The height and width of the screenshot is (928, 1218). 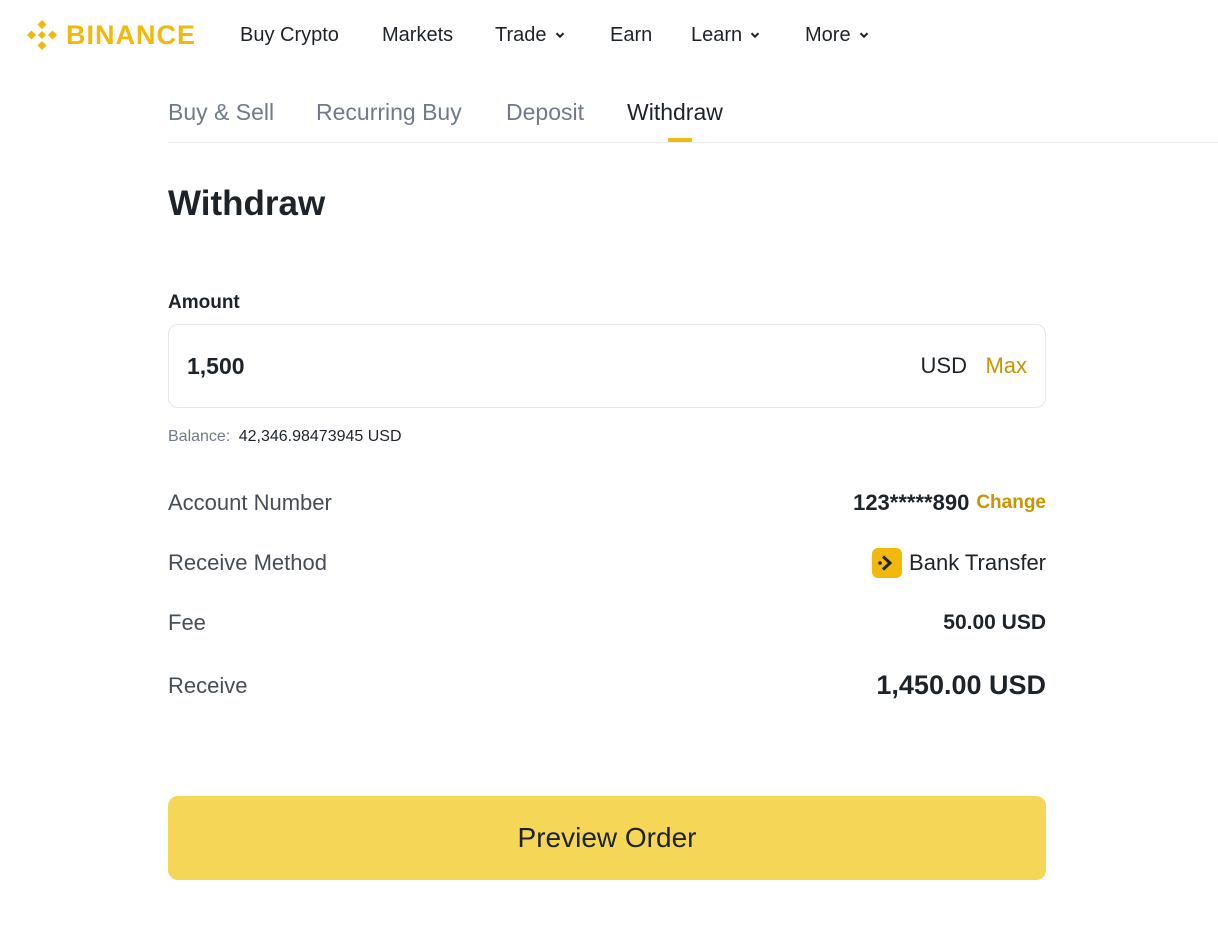 What do you see at coordinates (216, 366) in the screenshot?
I see `amount-value: 1,500` at bounding box center [216, 366].